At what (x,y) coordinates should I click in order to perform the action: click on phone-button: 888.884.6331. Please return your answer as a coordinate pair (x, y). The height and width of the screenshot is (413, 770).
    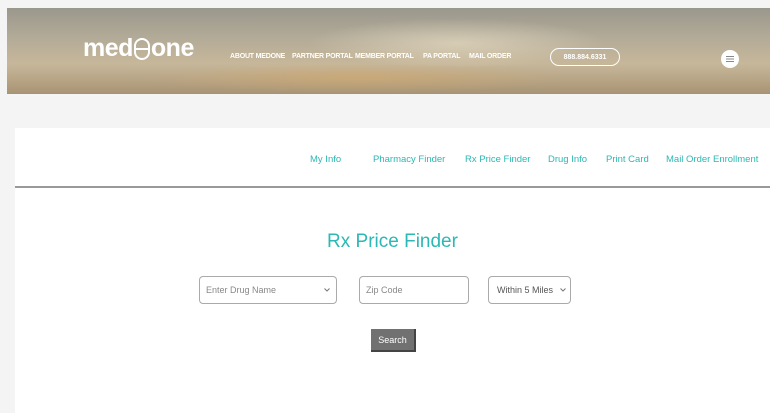
    Looking at the image, I should click on (585, 57).